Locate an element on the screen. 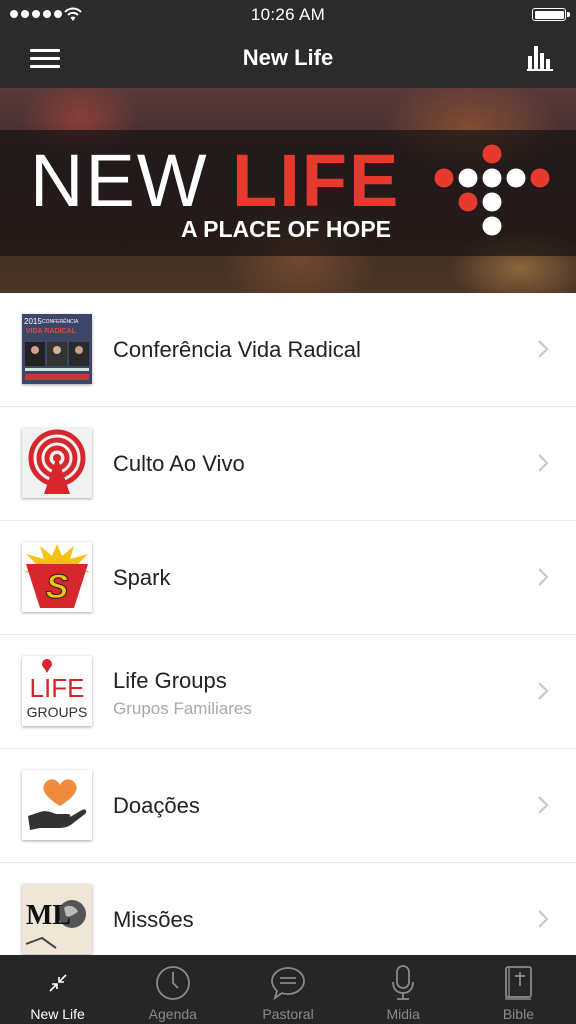 The width and height of the screenshot is (576, 1024). status-time: 10:26 AM is located at coordinates (288, 14).